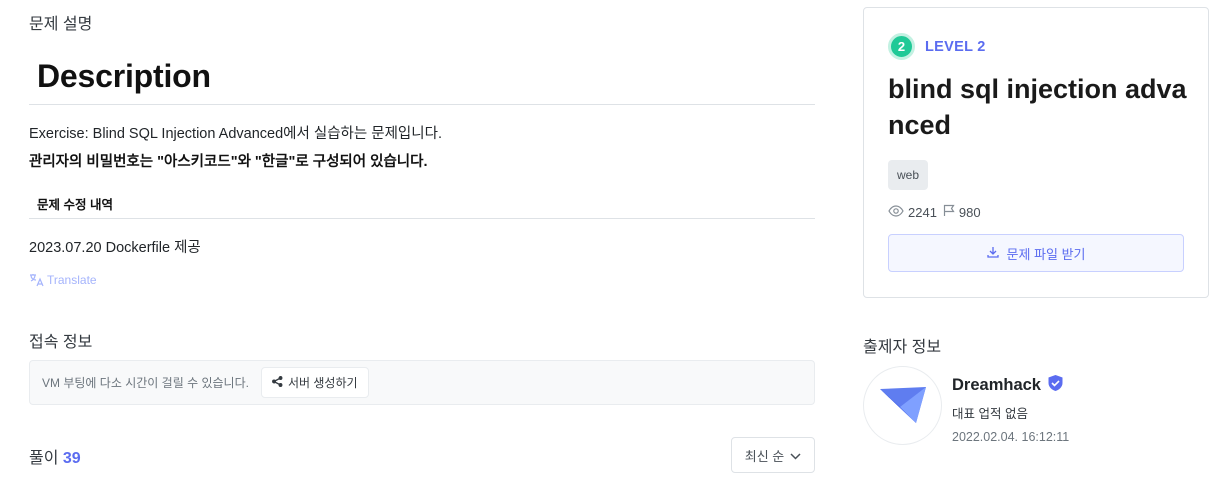 Image resolution: width=1227 pixels, height=480 pixels. What do you see at coordinates (764, 456) in the screenshot?
I see `sort-label: 최신 순` at bounding box center [764, 456].